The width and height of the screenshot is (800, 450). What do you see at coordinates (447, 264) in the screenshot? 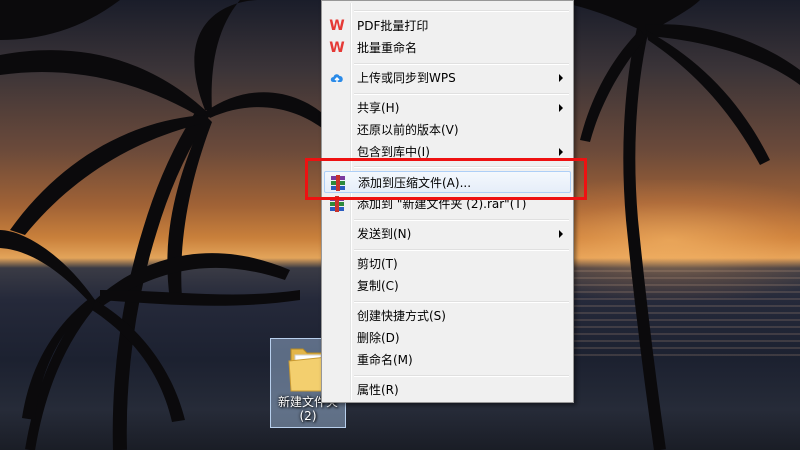
I see `menu-item-cut: 剪切(T)` at bounding box center [447, 264].